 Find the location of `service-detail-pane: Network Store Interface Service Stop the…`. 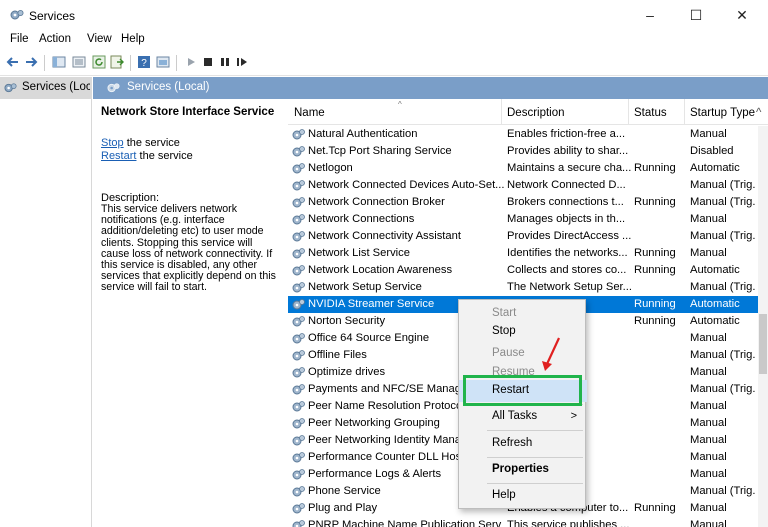

service-detail-pane: Network Store Interface Service Stop the… is located at coordinates (192, 199).